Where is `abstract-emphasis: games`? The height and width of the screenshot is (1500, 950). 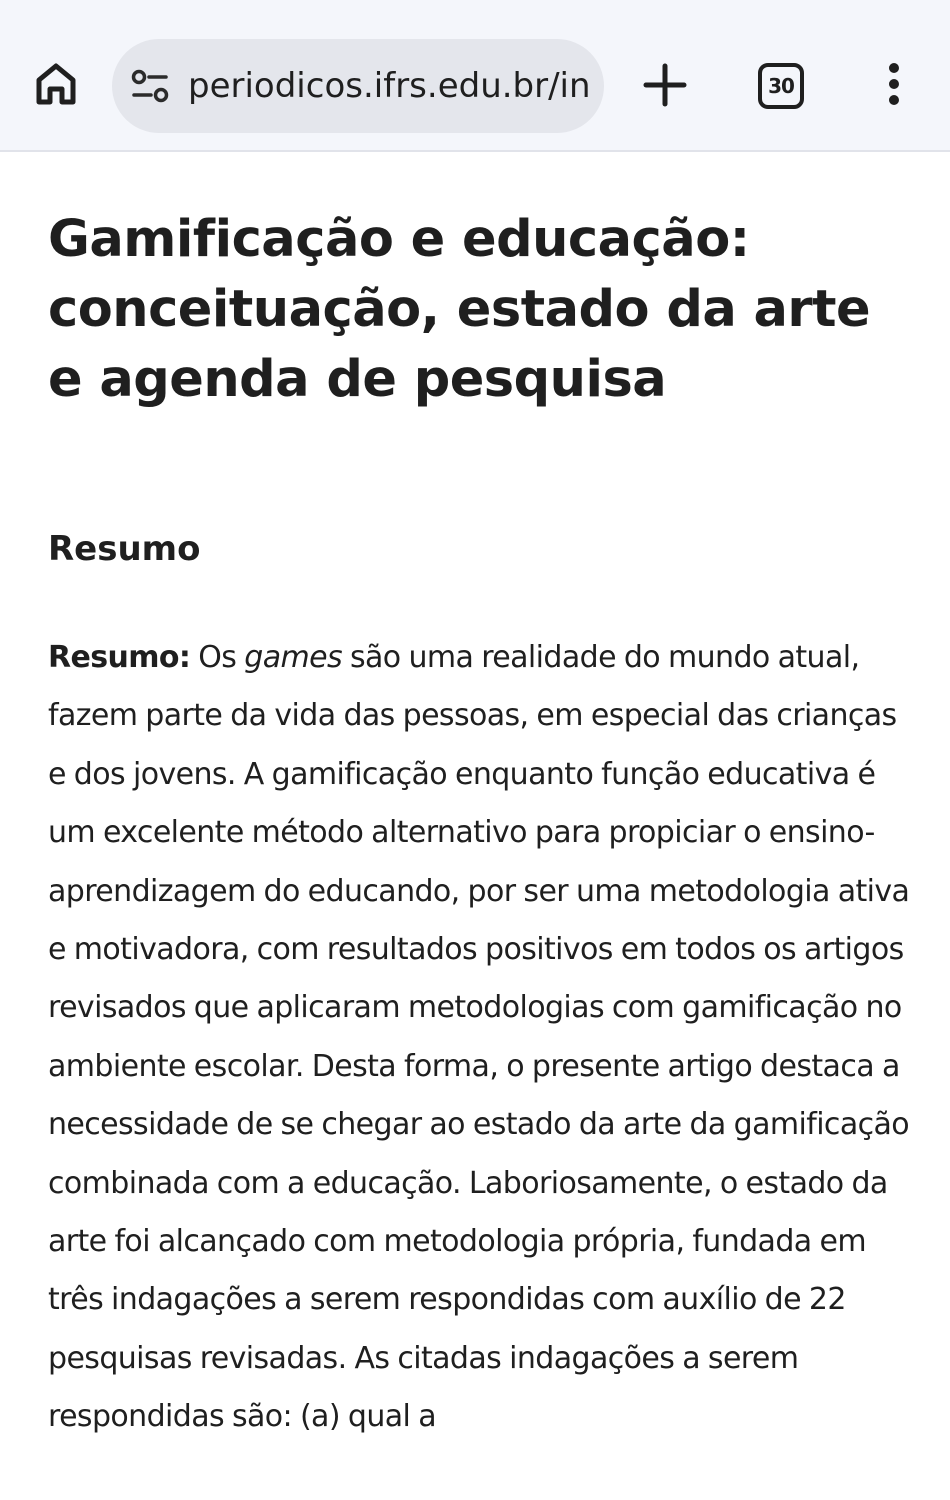 abstract-emphasis: games is located at coordinates (293, 657).